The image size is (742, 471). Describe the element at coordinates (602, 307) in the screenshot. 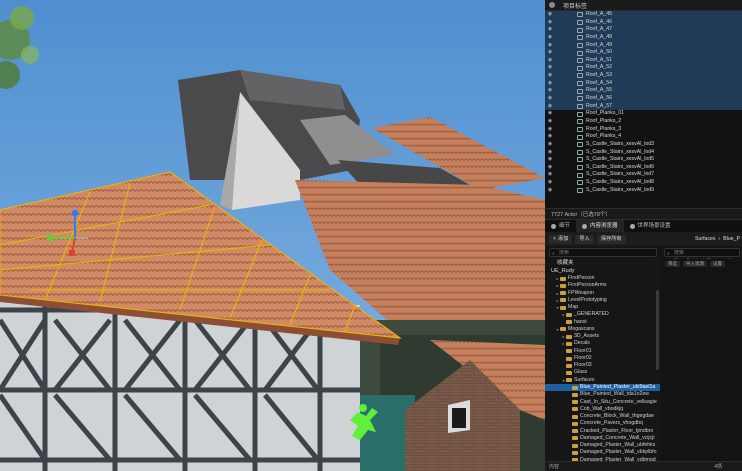

I see `folder-item: ▾ Map` at that location.